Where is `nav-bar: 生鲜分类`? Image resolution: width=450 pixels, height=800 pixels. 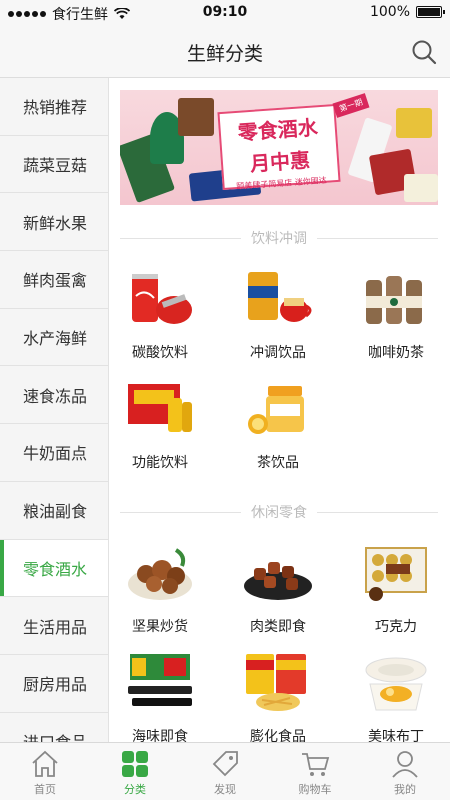 nav-bar: 生鲜分类 is located at coordinates (225, 52).